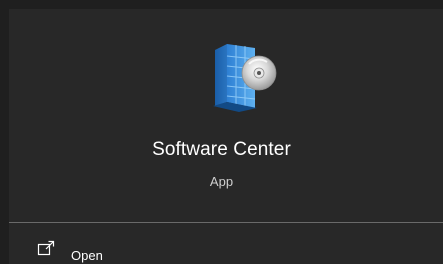  I want to click on divider, so click(226, 222).